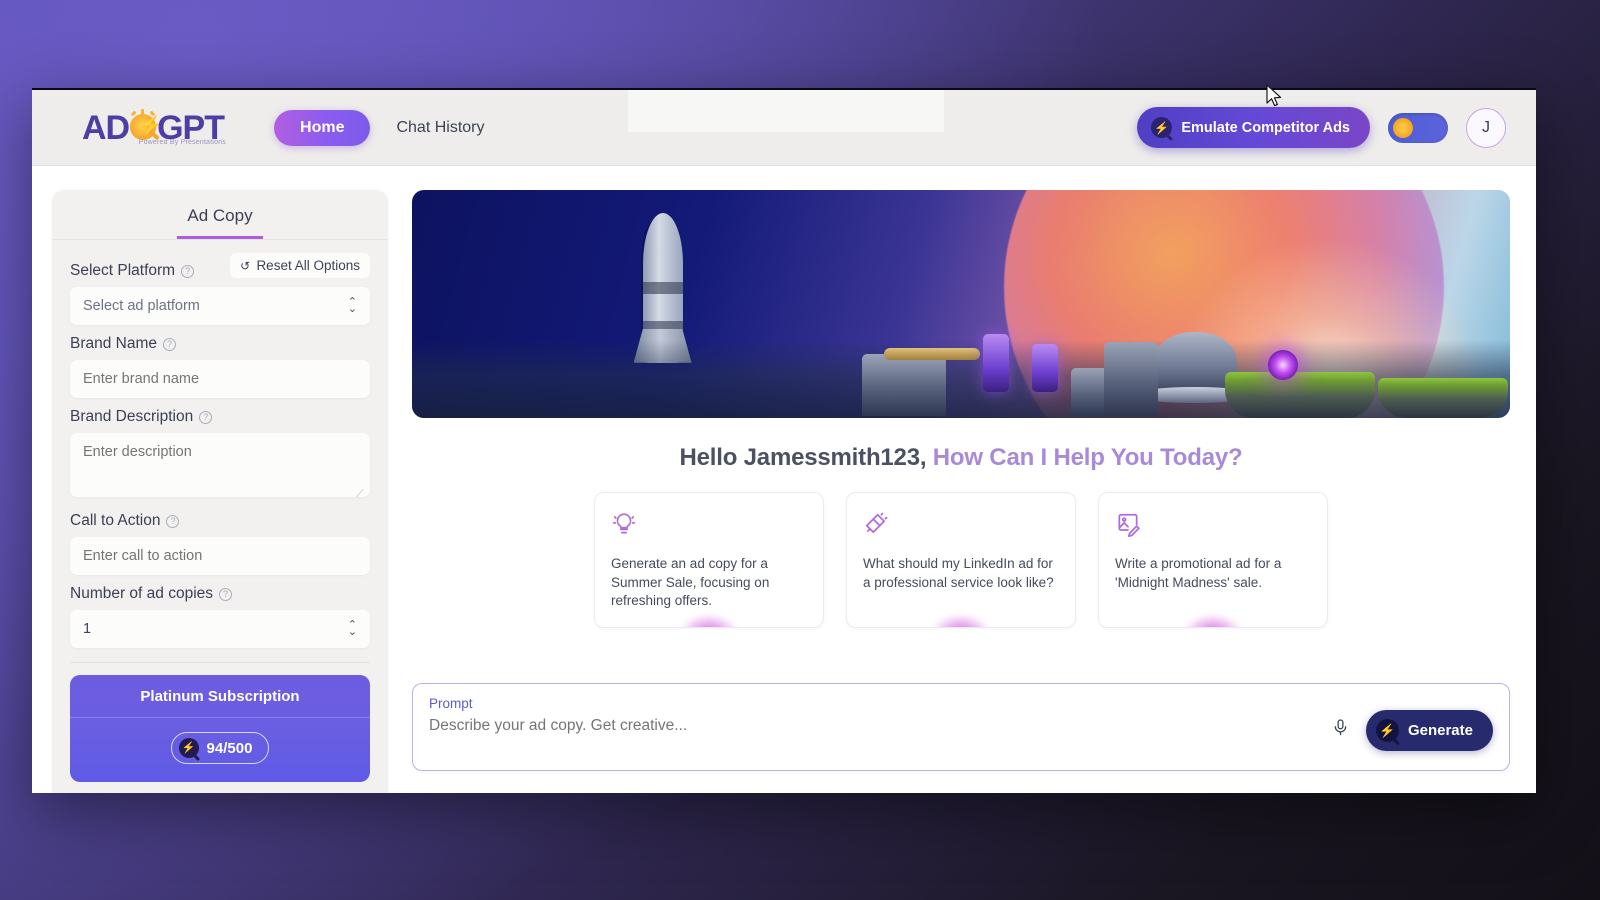 The width and height of the screenshot is (1600, 900). I want to click on reset-all-options-button: ↻ Reset All Options, so click(300, 265).